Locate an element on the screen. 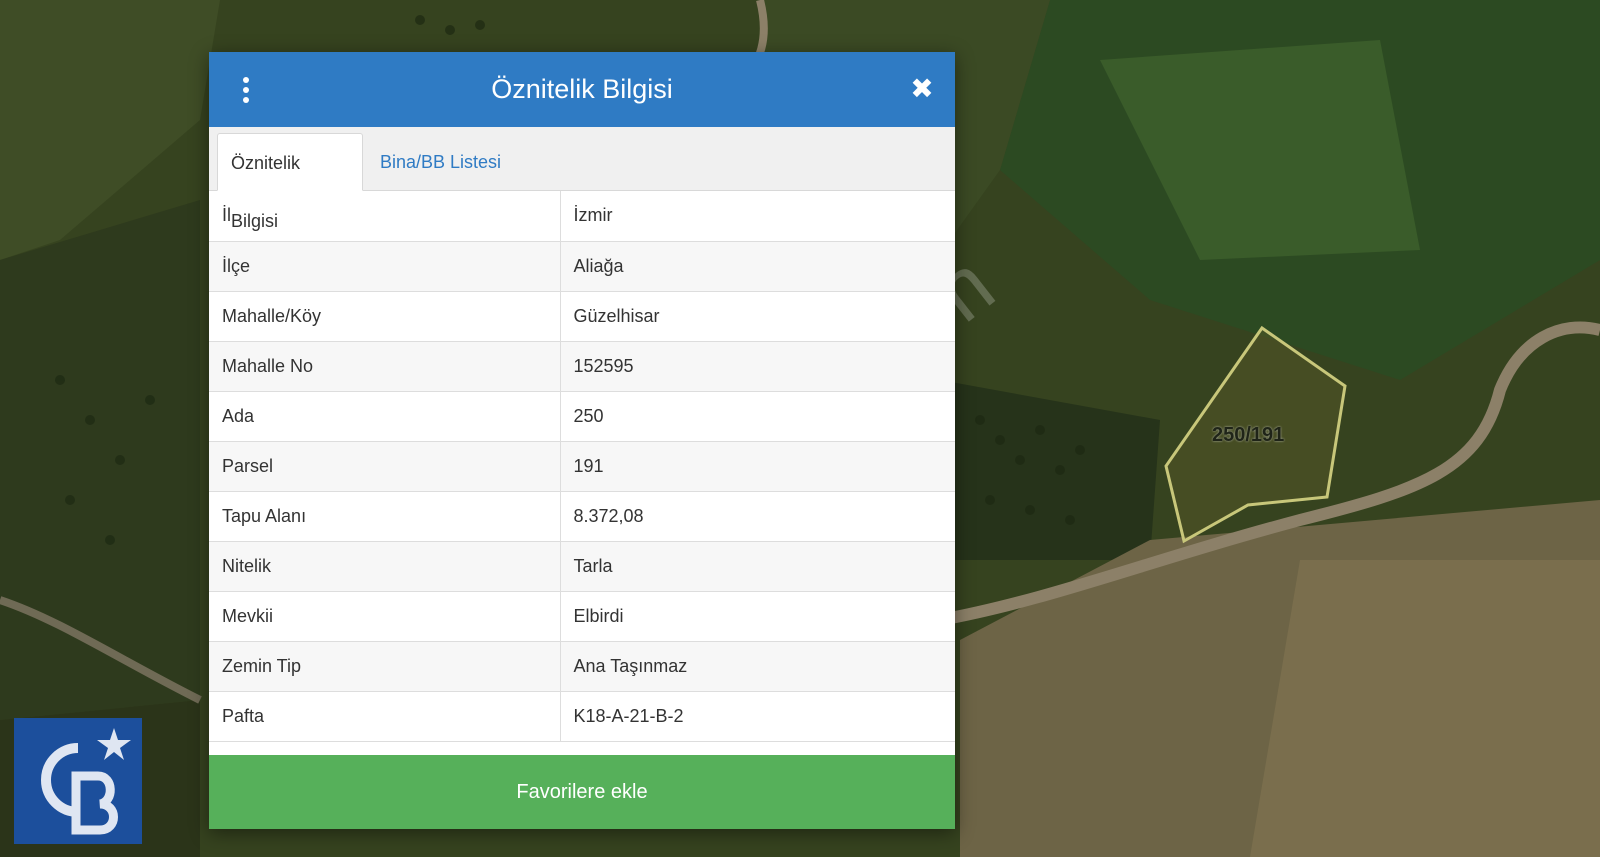 The width and height of the screenshot is (1600, 857). attribute-value: 250 is located at coordinates (757, 416).